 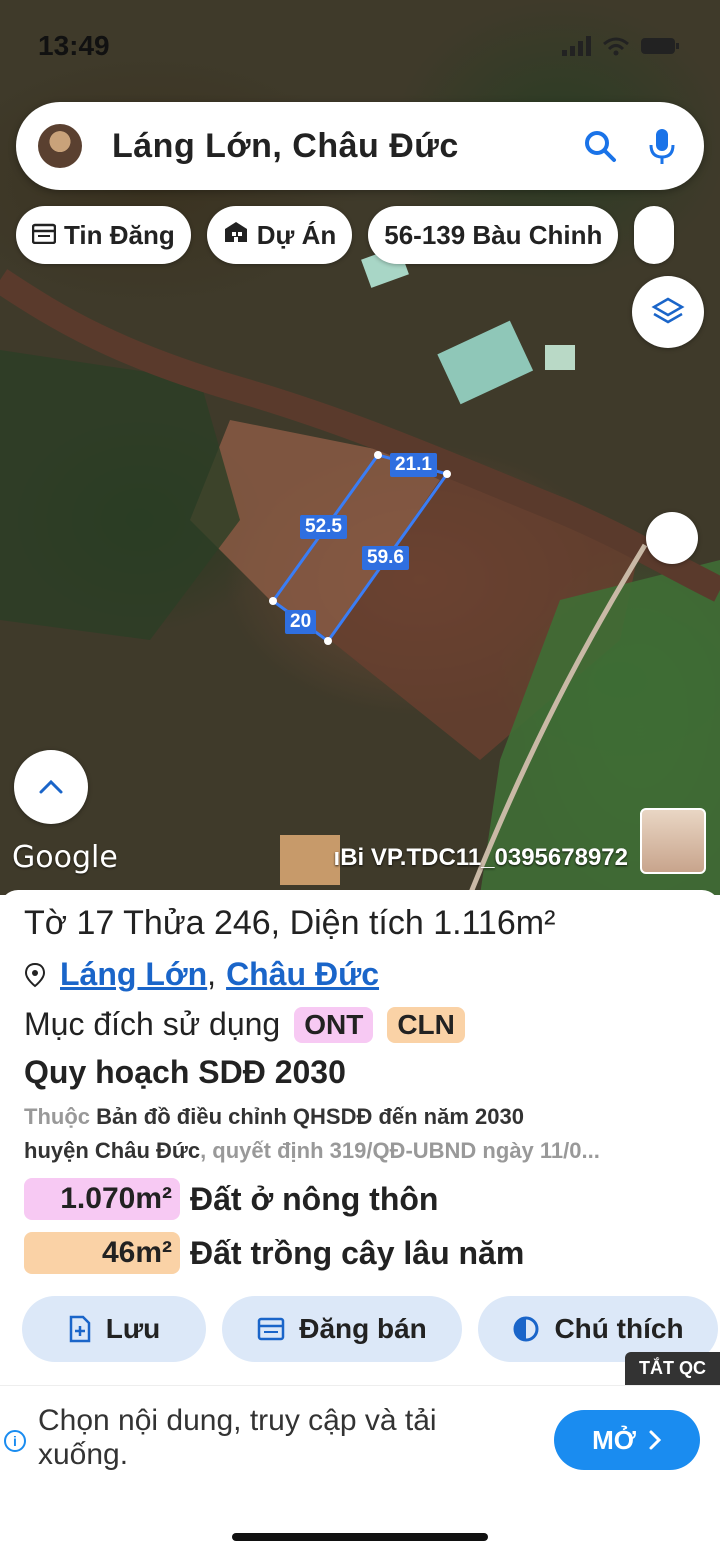 I want to click on measure-right: 59.6, so click(x=385, y=558).